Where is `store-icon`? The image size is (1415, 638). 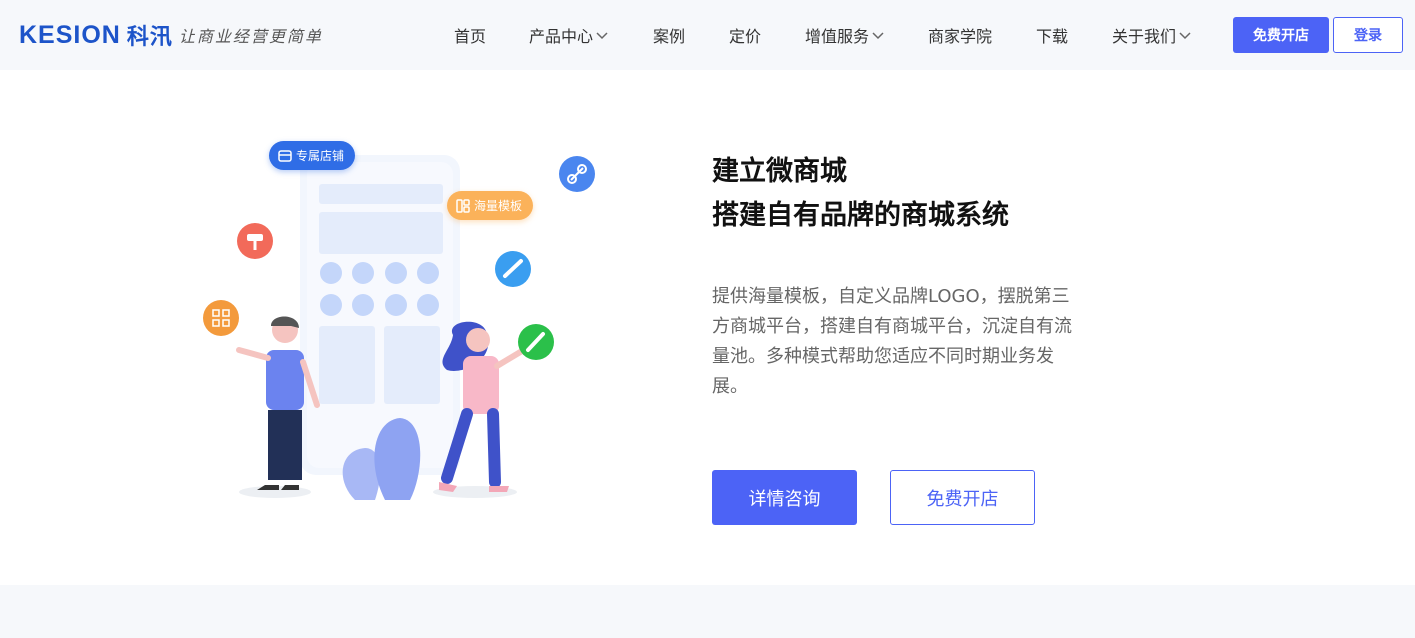
store-icon is located at coordinates (285, 155).